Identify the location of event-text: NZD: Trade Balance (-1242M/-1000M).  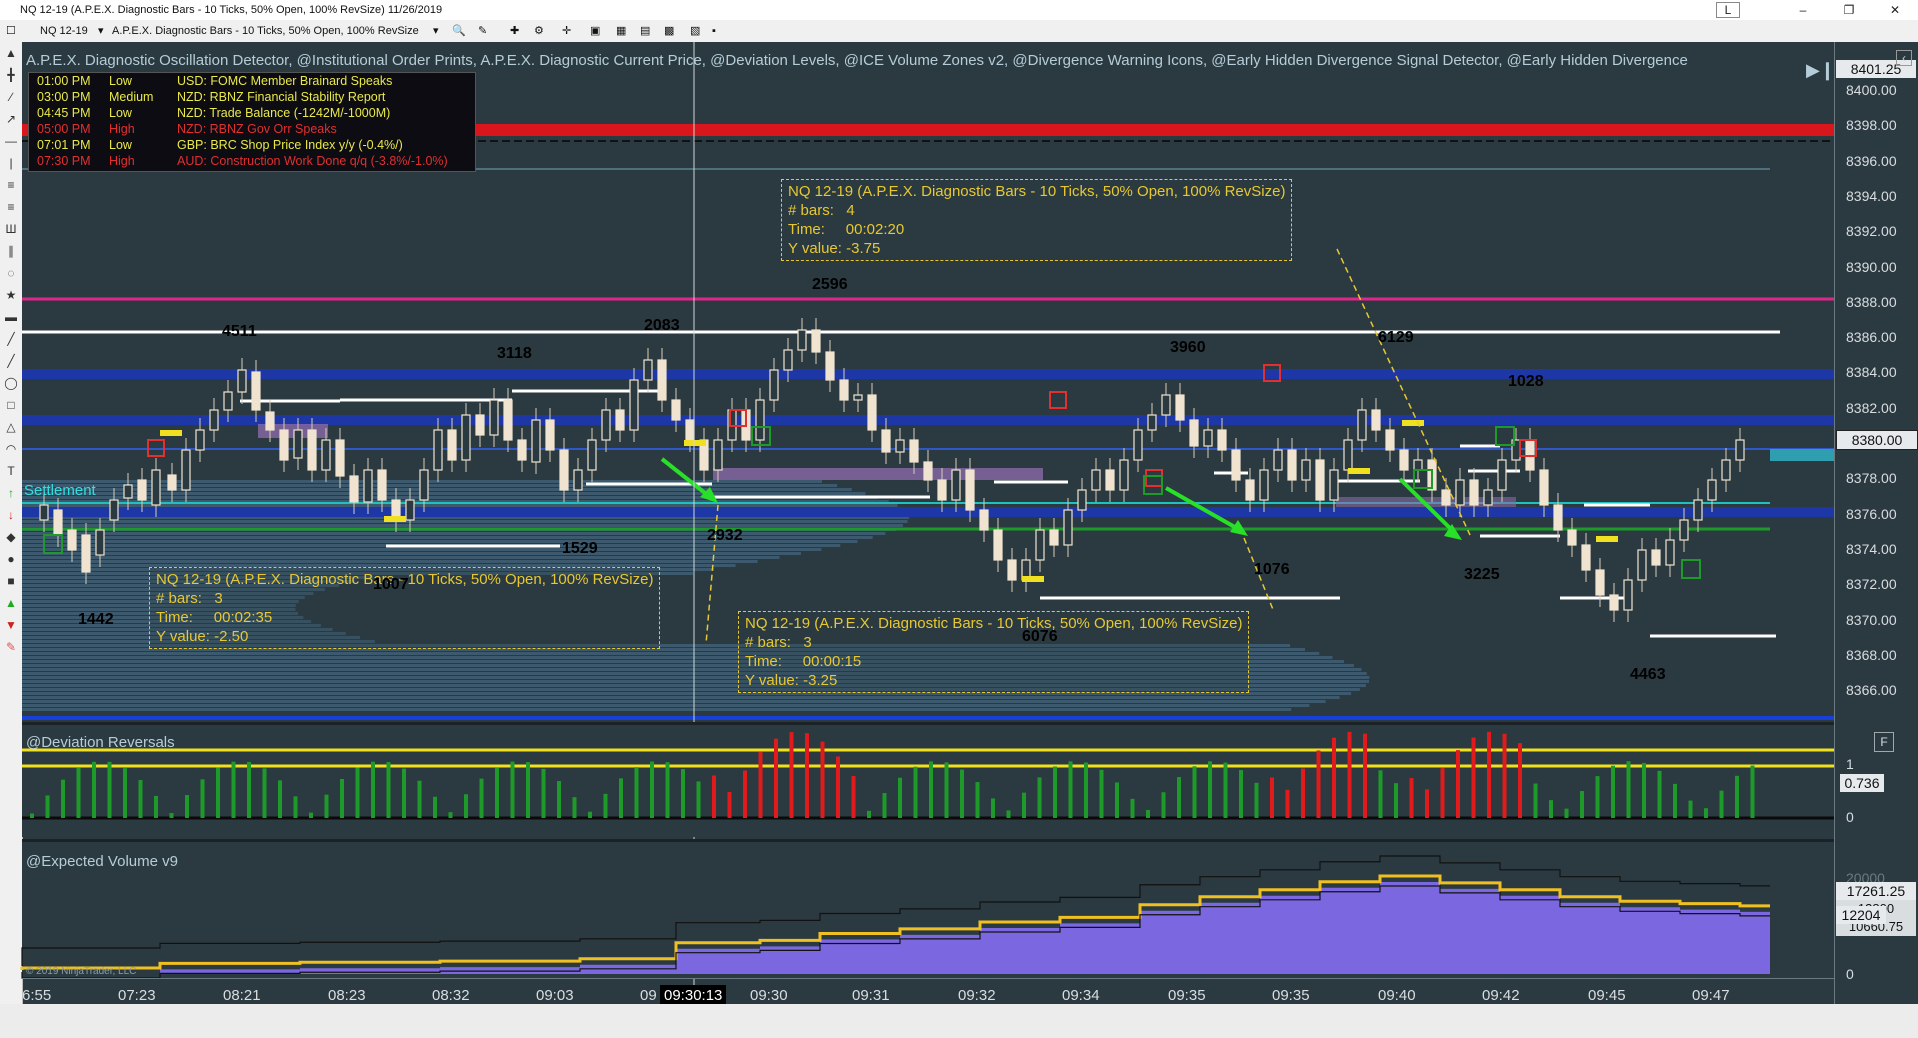
(284, 113).